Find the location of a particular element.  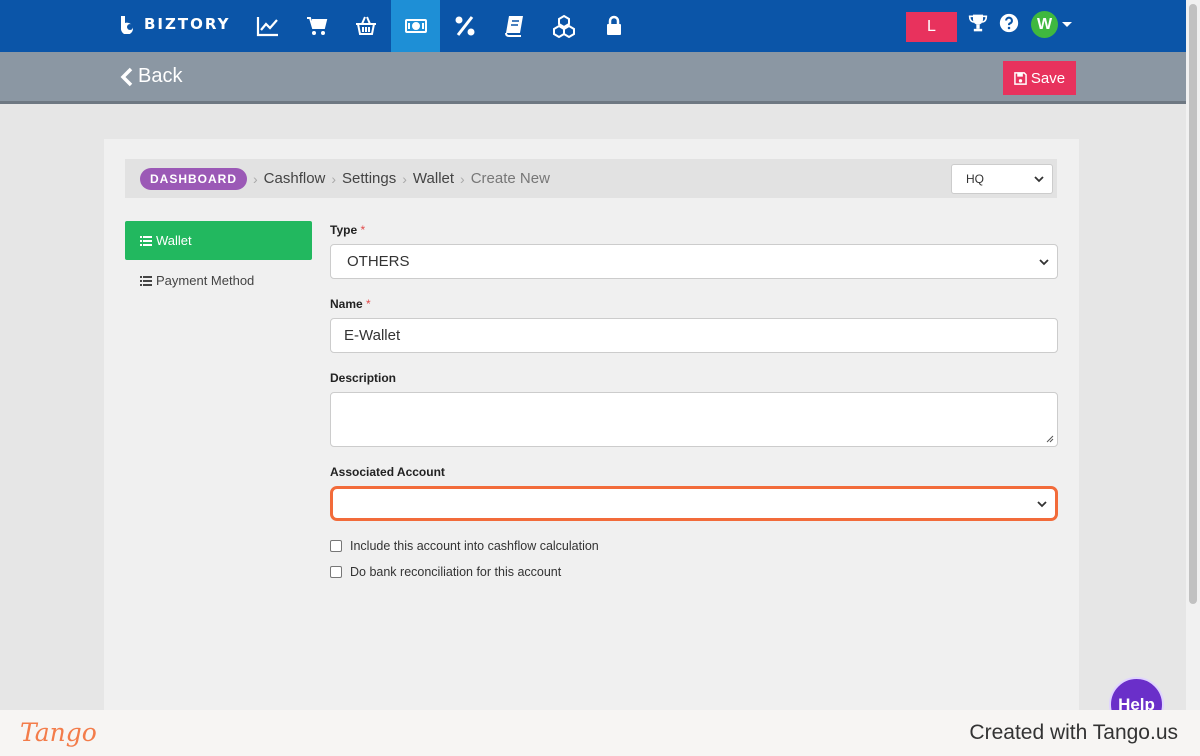

breadcrumb-dashboard: DASHBOARD is located at coordinates (193, 178).